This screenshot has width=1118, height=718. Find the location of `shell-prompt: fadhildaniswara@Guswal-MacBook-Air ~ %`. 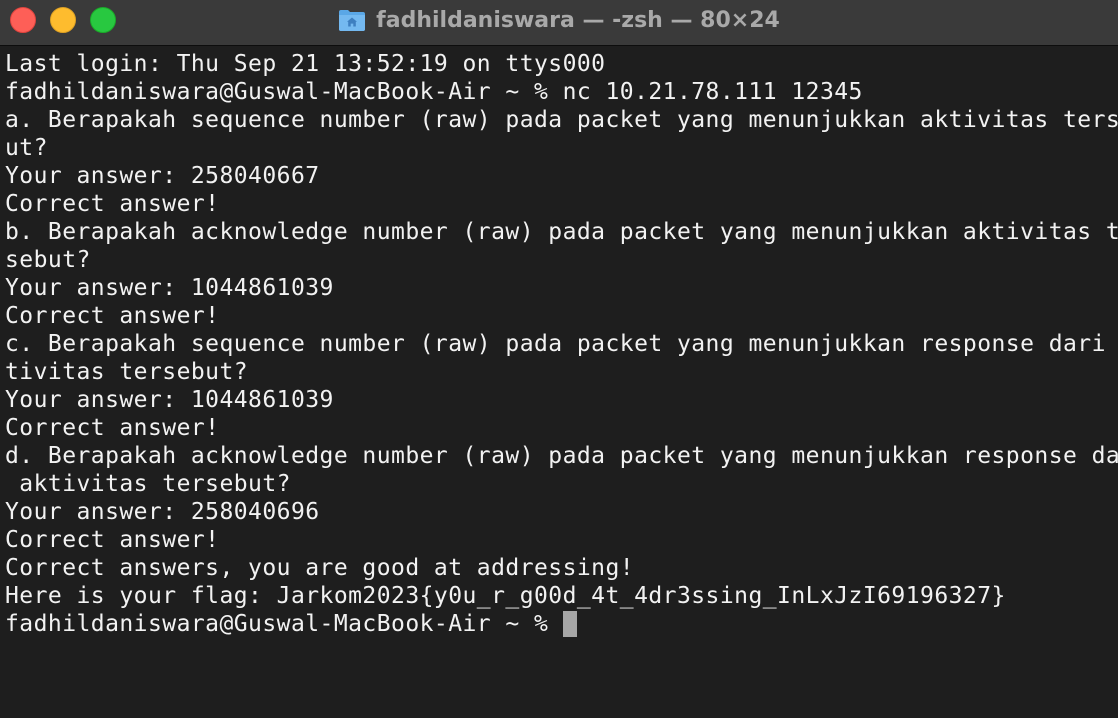

shell-prompt: fadhildaniswara@Guswal-MacBook-Air ~ % is located at coordinates (284, 624).